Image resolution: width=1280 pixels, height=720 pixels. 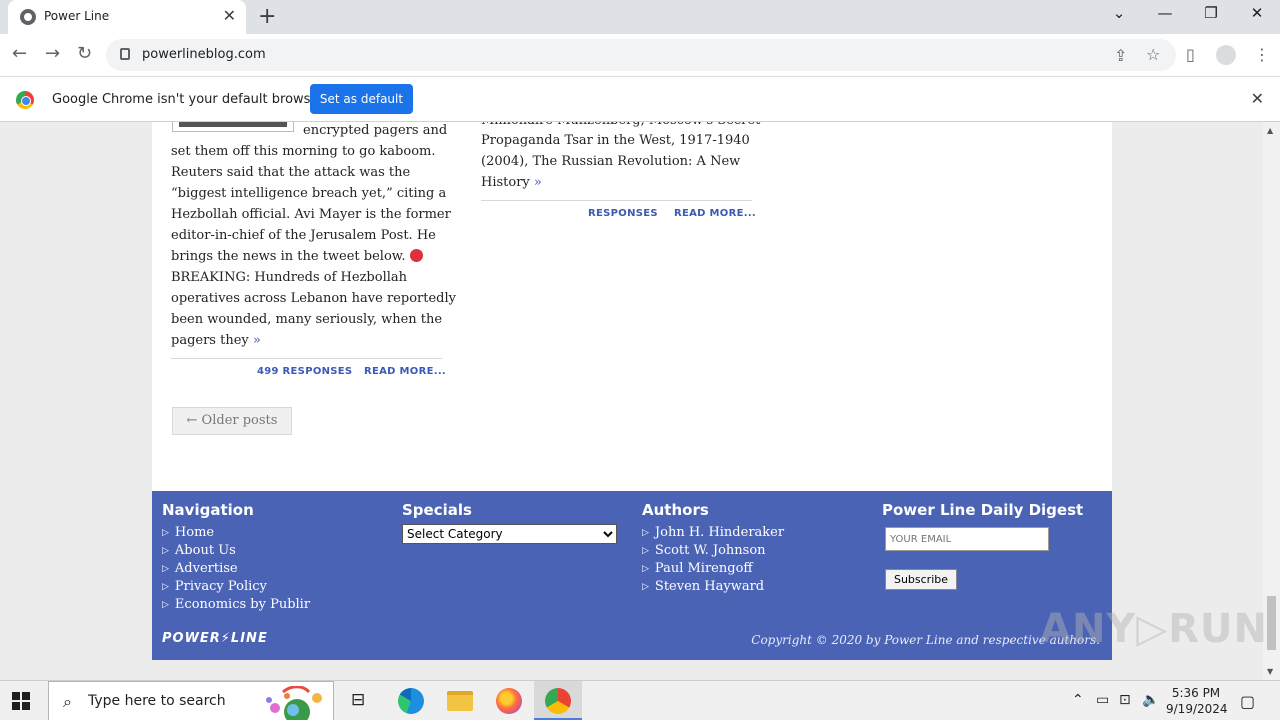 I want to click on taskbar-clock: 5:36 PM 9/19/2024, so click(x=1197, y=701).